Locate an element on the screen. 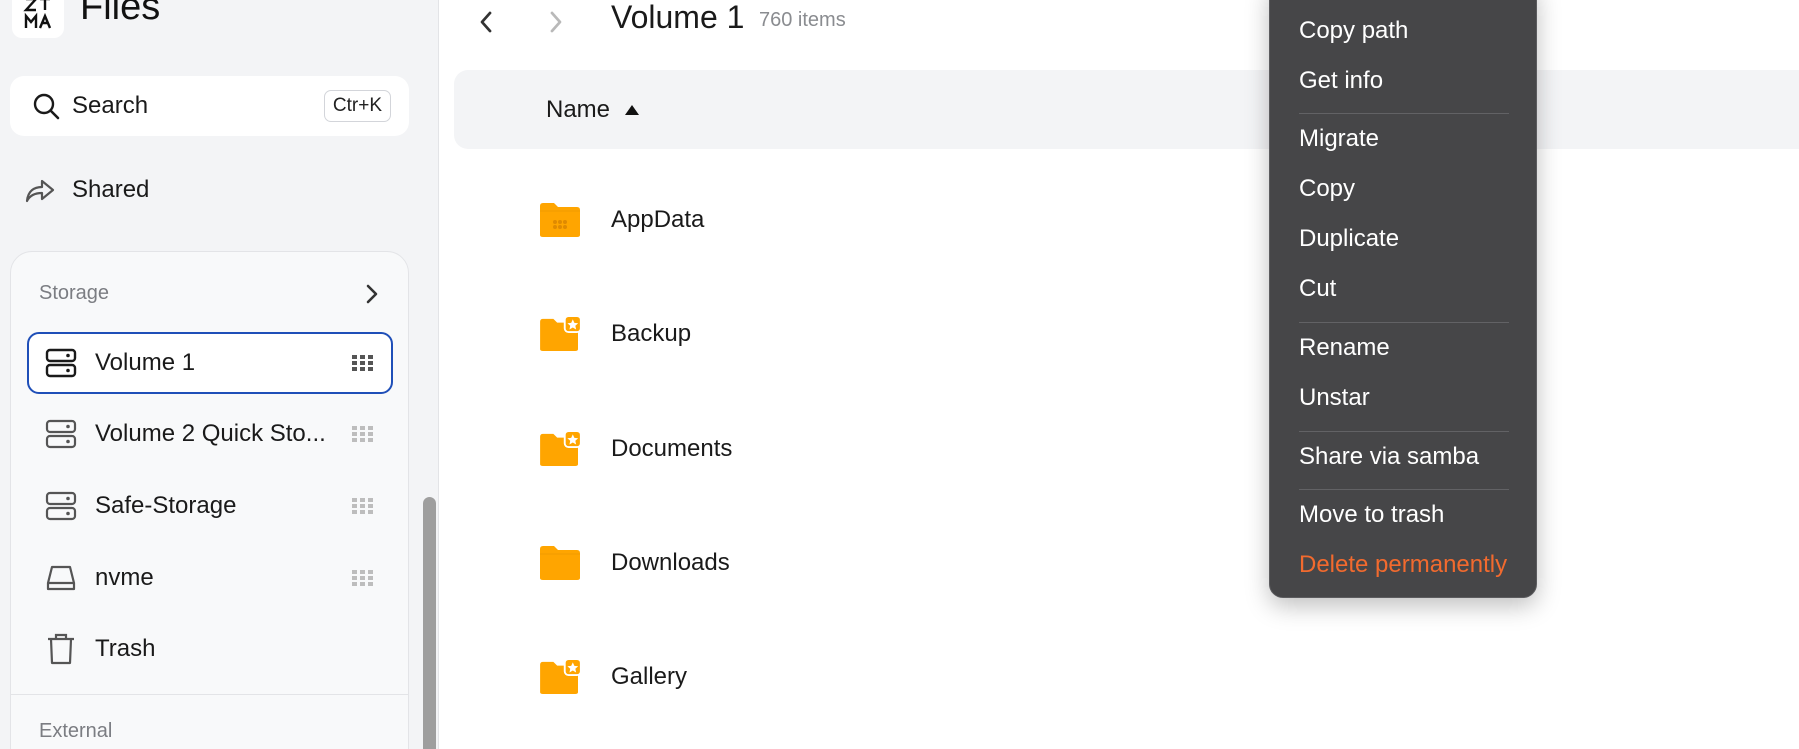 The height and width of the screenshot is (749, 1799). section-divider is located at coordinates (209, 694).